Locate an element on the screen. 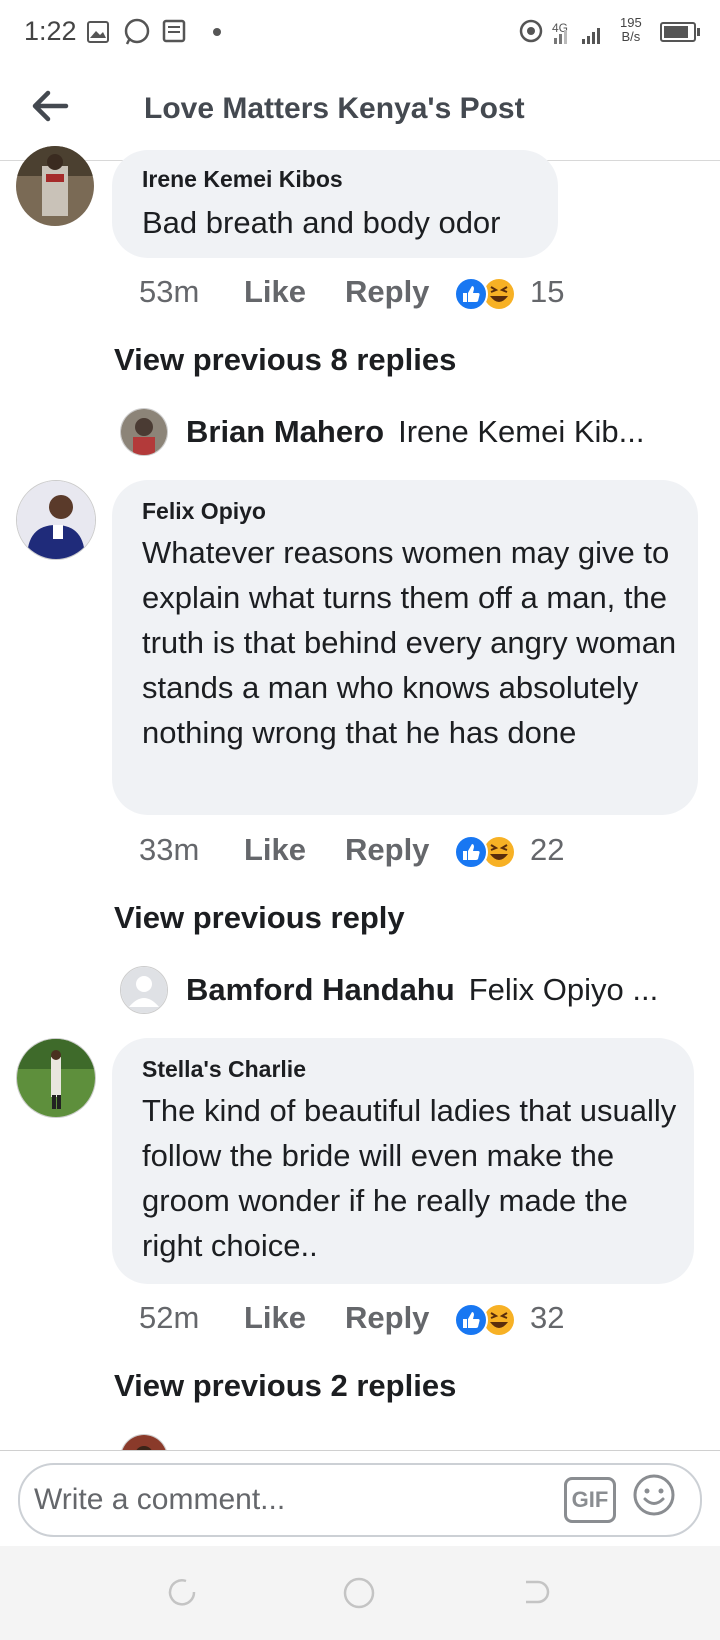 The width and height of the screenshot is (720, 1640). signal-icon is located at coordinates (577, 36).